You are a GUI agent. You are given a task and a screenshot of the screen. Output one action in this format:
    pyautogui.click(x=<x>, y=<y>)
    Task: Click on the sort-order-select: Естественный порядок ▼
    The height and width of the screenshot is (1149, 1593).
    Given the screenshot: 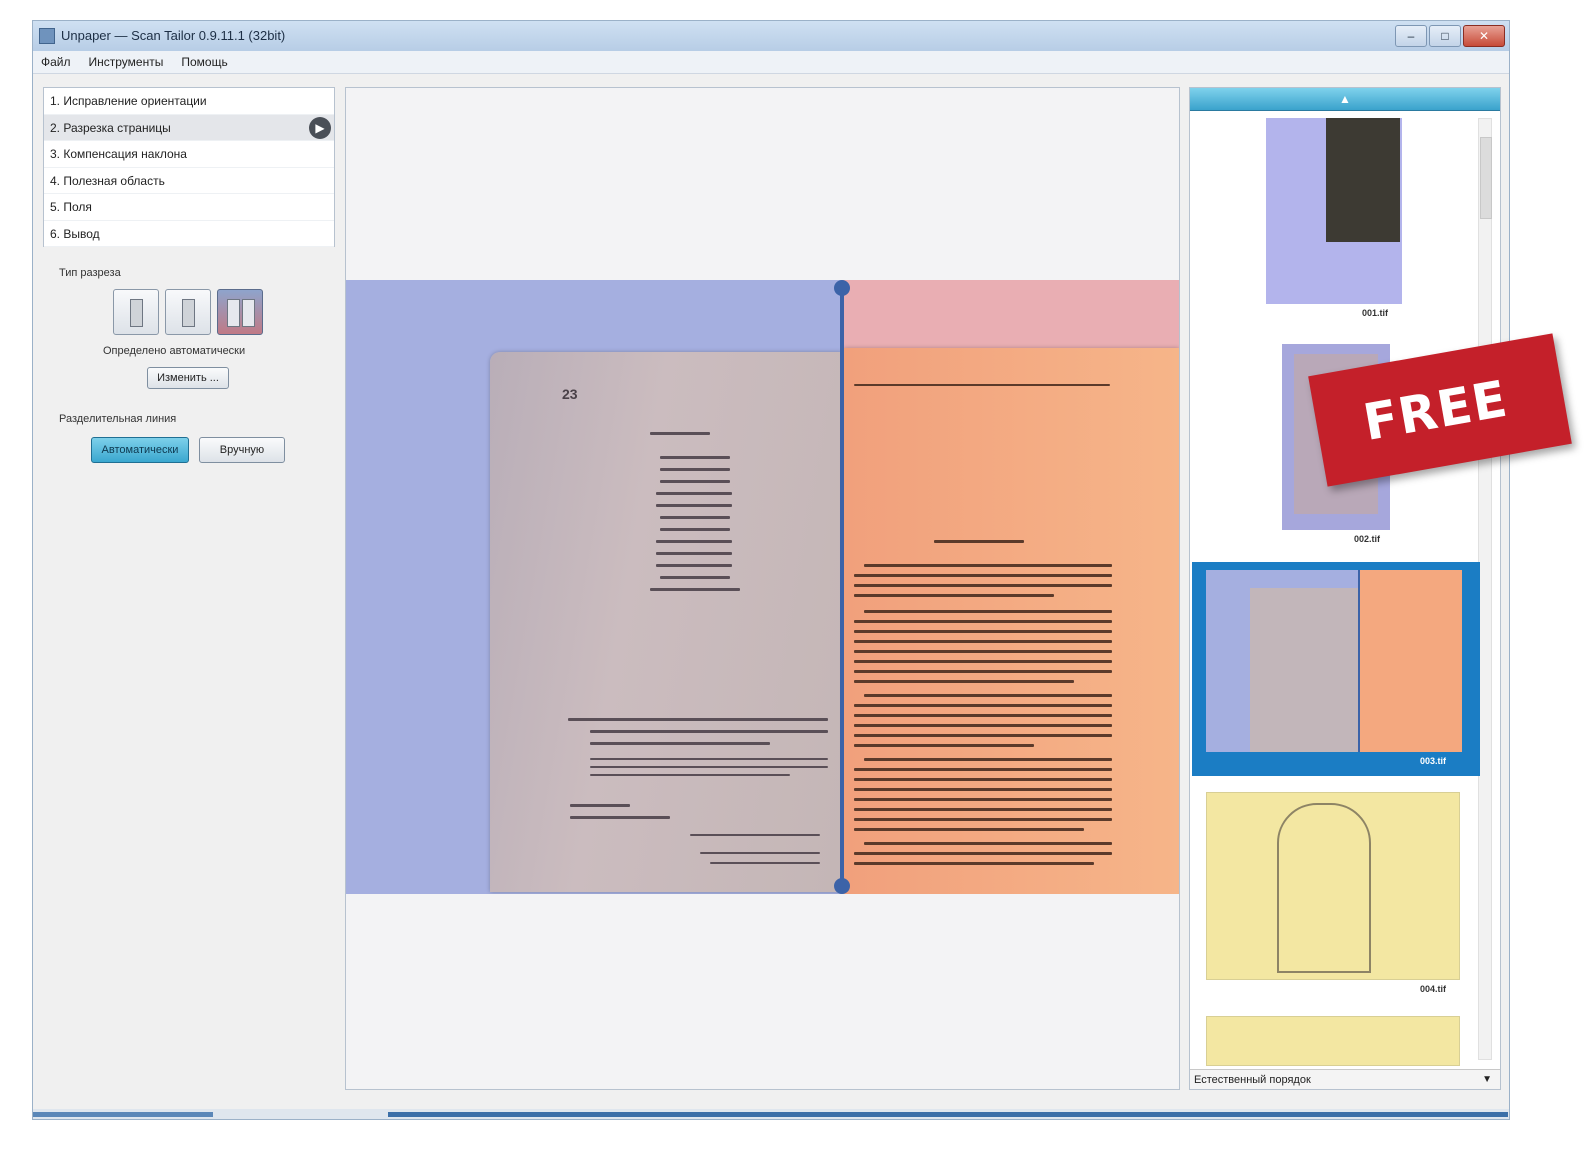 What is the action you would take?
    pyautogui.click(x=1345, y=1079)
    